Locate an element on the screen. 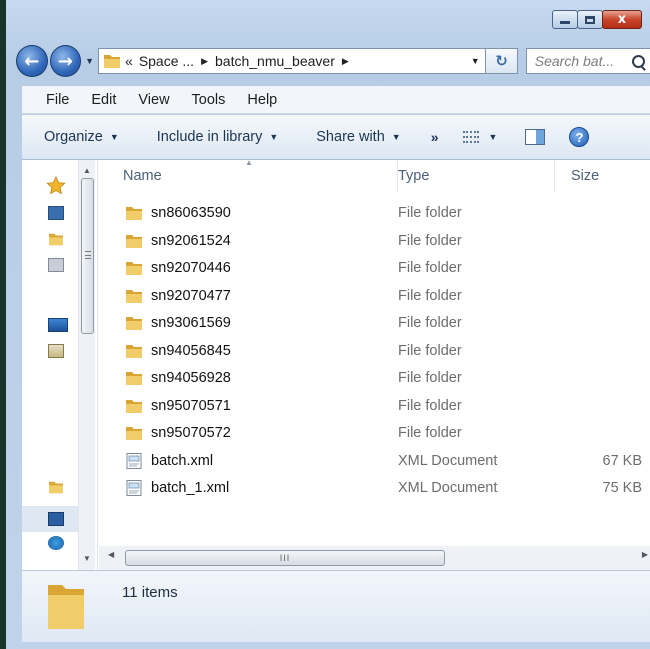 This screenshot has height=649, width=650. sort-ascending-icon: ▲ is located at coordinates (249, 162).